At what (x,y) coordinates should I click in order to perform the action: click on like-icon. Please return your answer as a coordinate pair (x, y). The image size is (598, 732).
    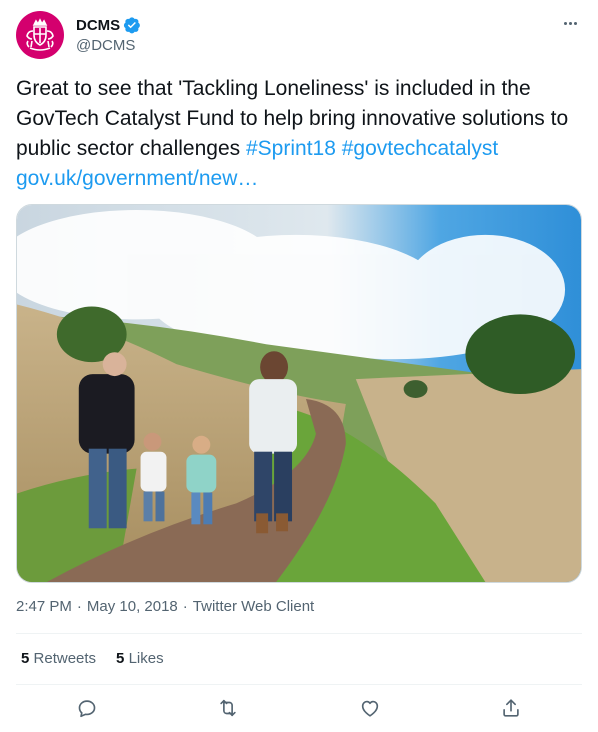
    Looking at the image, I should click on (369, 708).